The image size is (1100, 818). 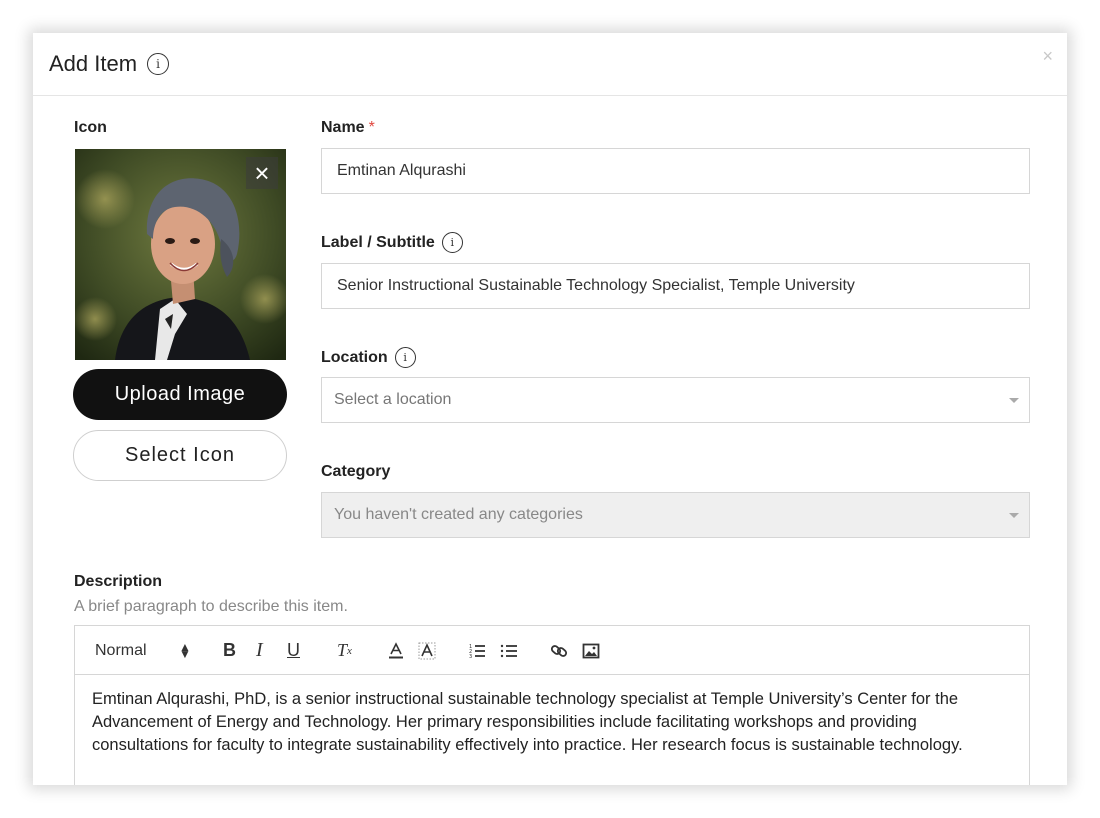 I want to click on clear-format-icon: Tx, so click(x=344, y=650).